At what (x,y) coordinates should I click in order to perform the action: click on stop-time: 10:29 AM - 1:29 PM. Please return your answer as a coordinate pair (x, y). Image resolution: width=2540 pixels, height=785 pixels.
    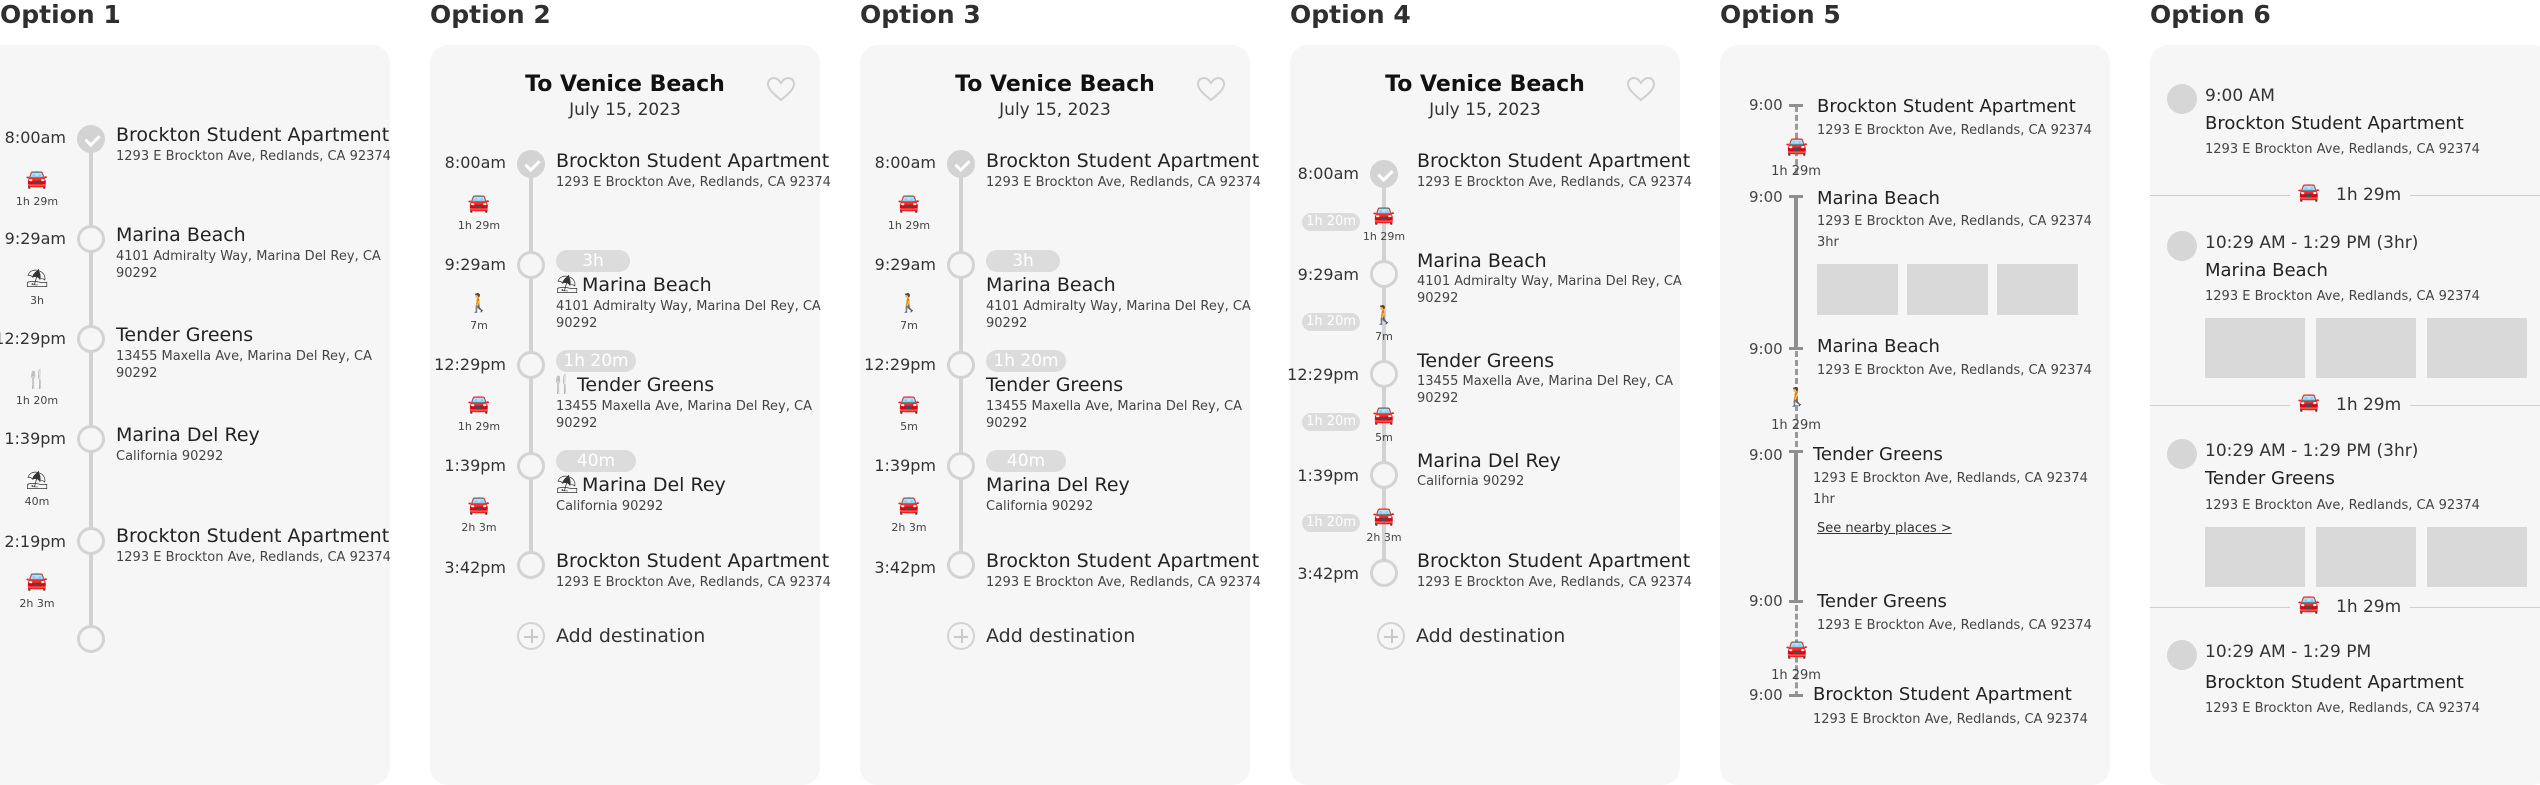
    Looking at the image, I should click on (2288, 652).